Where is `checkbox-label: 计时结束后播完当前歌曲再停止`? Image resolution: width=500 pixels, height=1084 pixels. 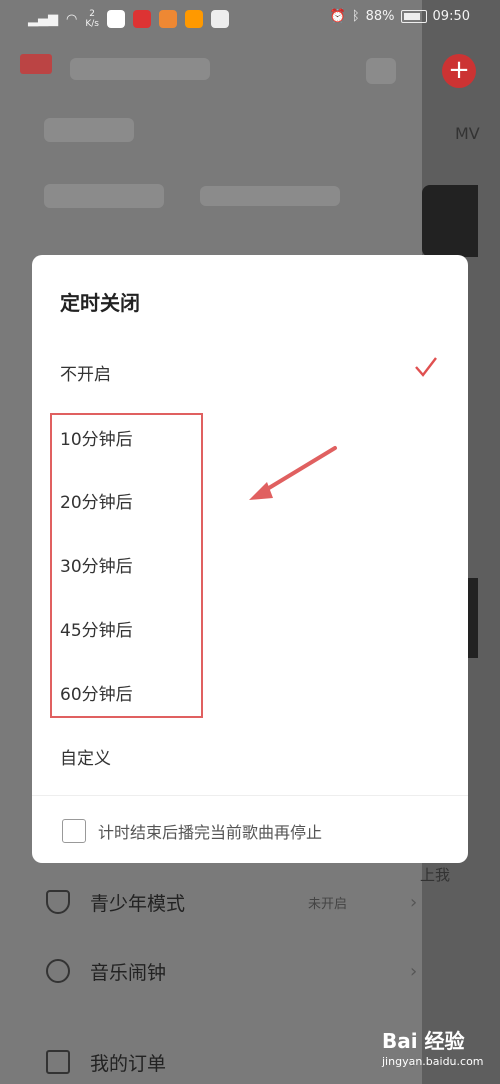
checkbox-label: 计时结束后播完当前歌曲再停止 is located at coordinates (210, 832).